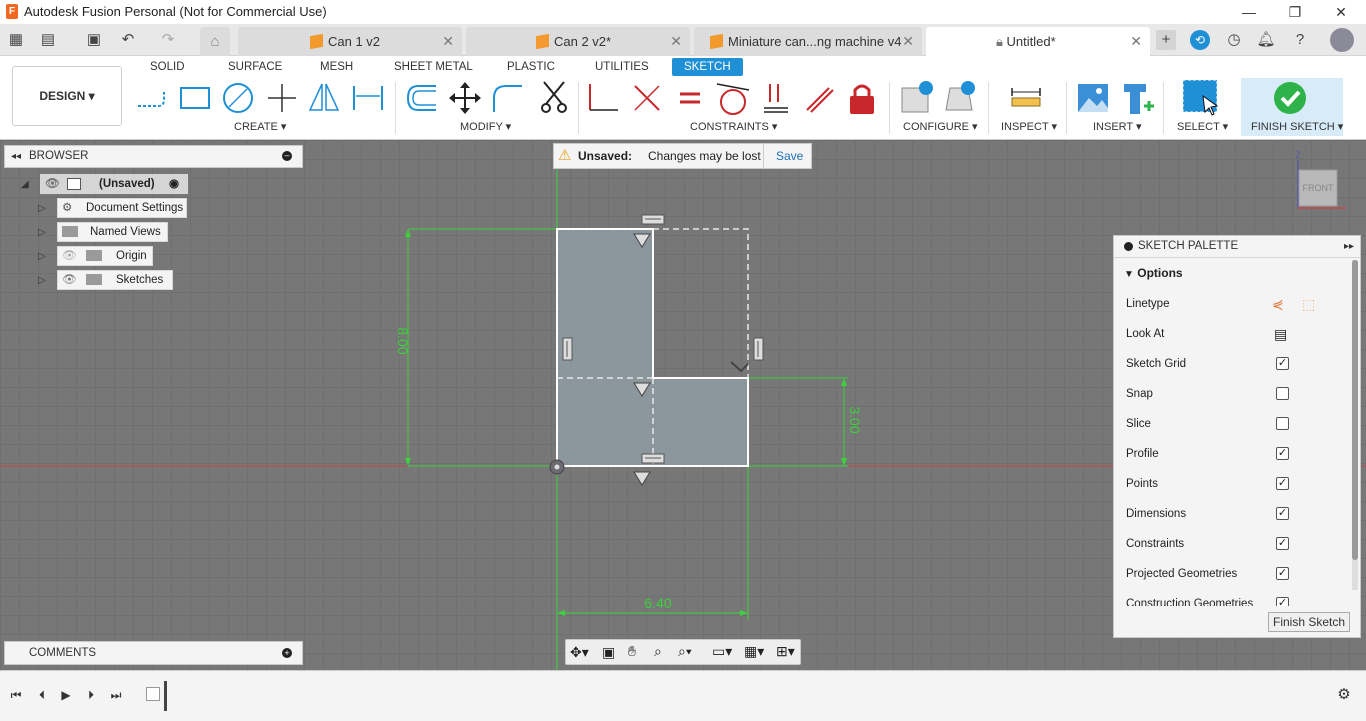 The height and width of the screenshot is (721, 1366). What do you see at coordinates (733, 98) in the screenshot?
I see `tangent-constraint-icon` at bounding box center [733, 98].